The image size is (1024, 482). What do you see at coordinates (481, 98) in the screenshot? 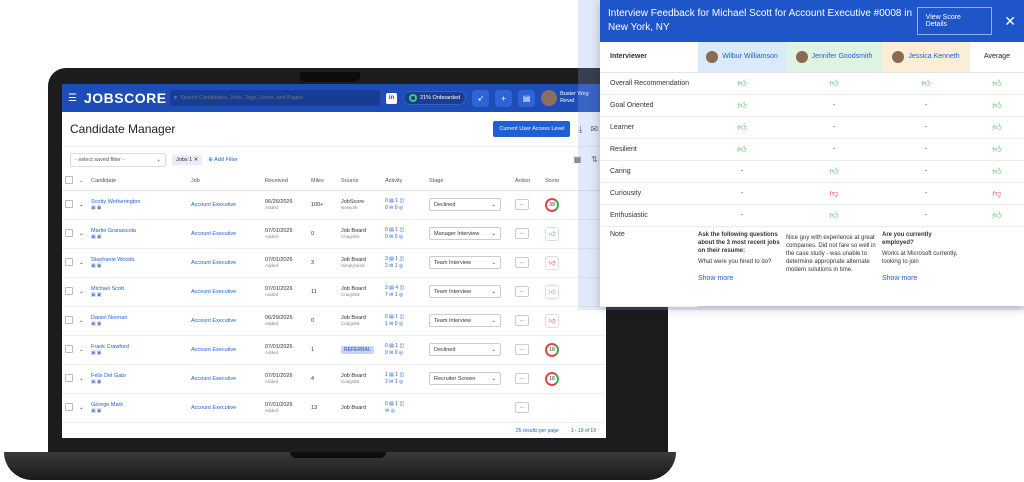
I see `rocket-button: ➶` at bounding box center [481, 98].